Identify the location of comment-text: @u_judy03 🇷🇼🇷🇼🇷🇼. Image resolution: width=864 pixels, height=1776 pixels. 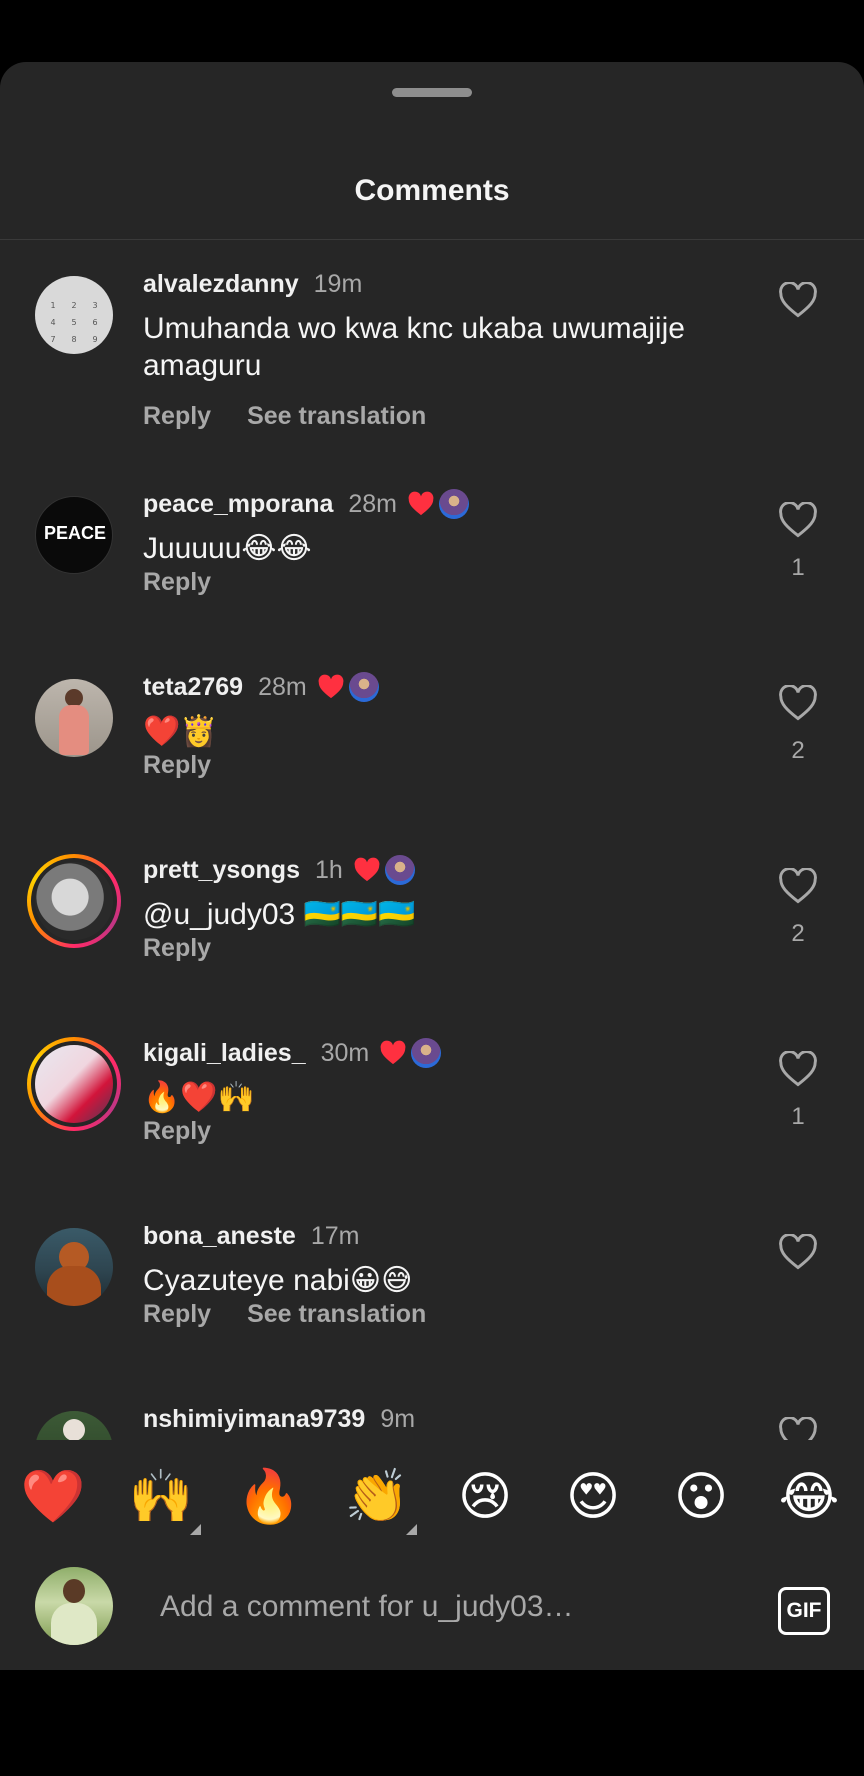
(279, 914).